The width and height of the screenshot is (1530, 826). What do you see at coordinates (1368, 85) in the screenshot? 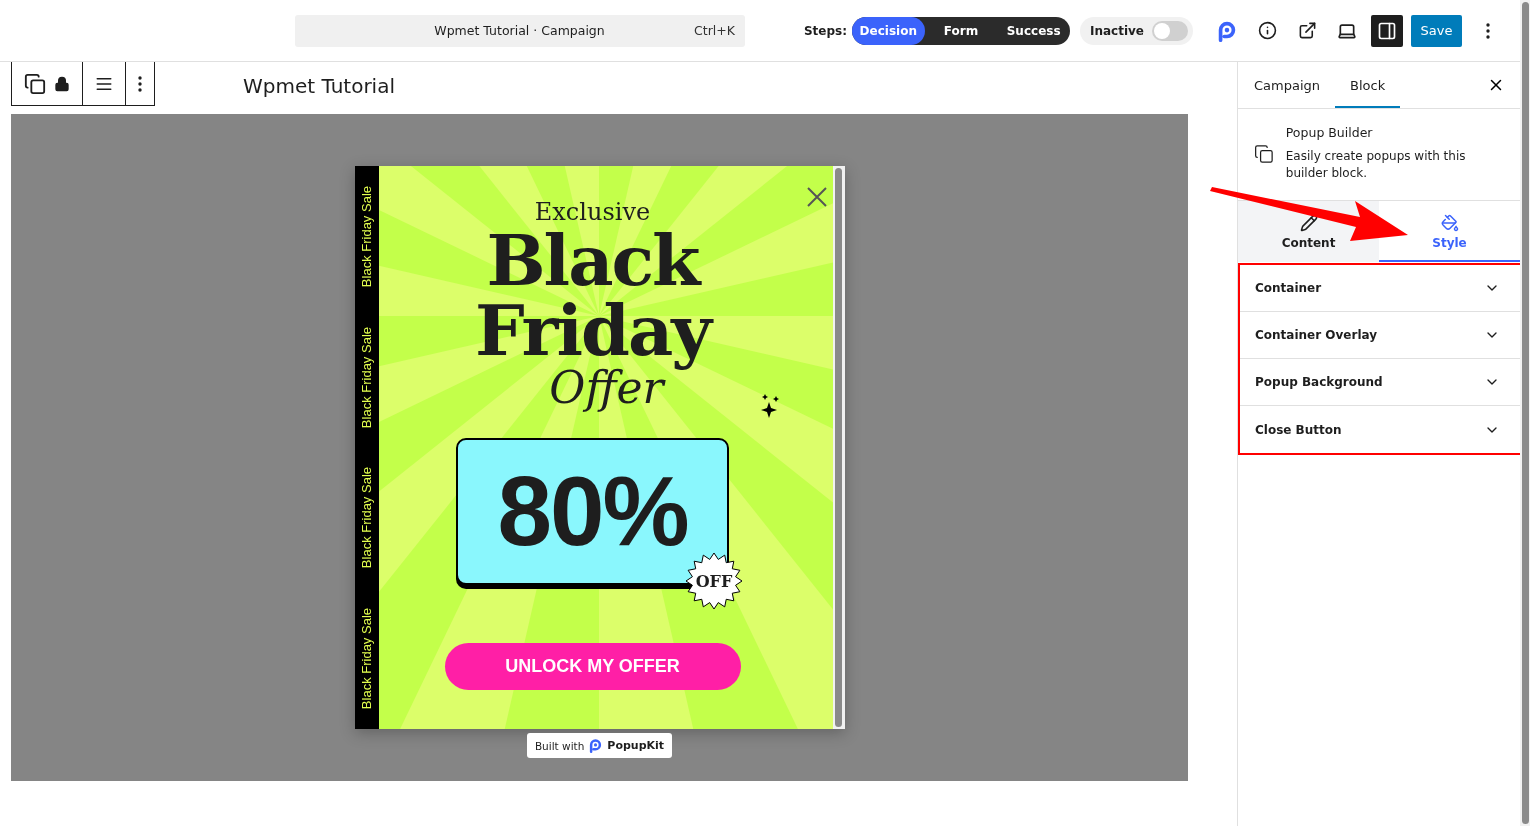
I see `sidebar-tab: Block` at bounding box center [1368, 85].